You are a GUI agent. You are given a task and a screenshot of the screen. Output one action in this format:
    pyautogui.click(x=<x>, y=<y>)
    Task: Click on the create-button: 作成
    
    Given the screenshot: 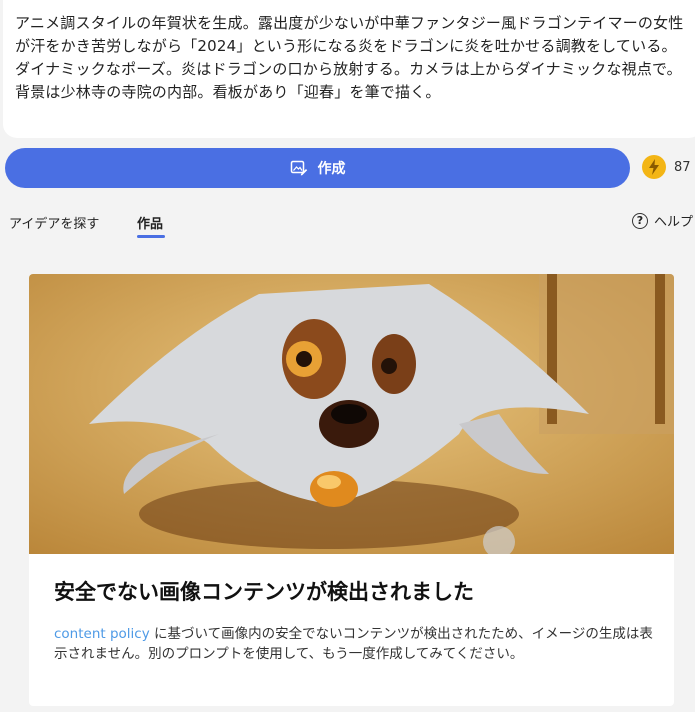 What is the action you would take?
    pyautogui.click(x=317, y=168)
    